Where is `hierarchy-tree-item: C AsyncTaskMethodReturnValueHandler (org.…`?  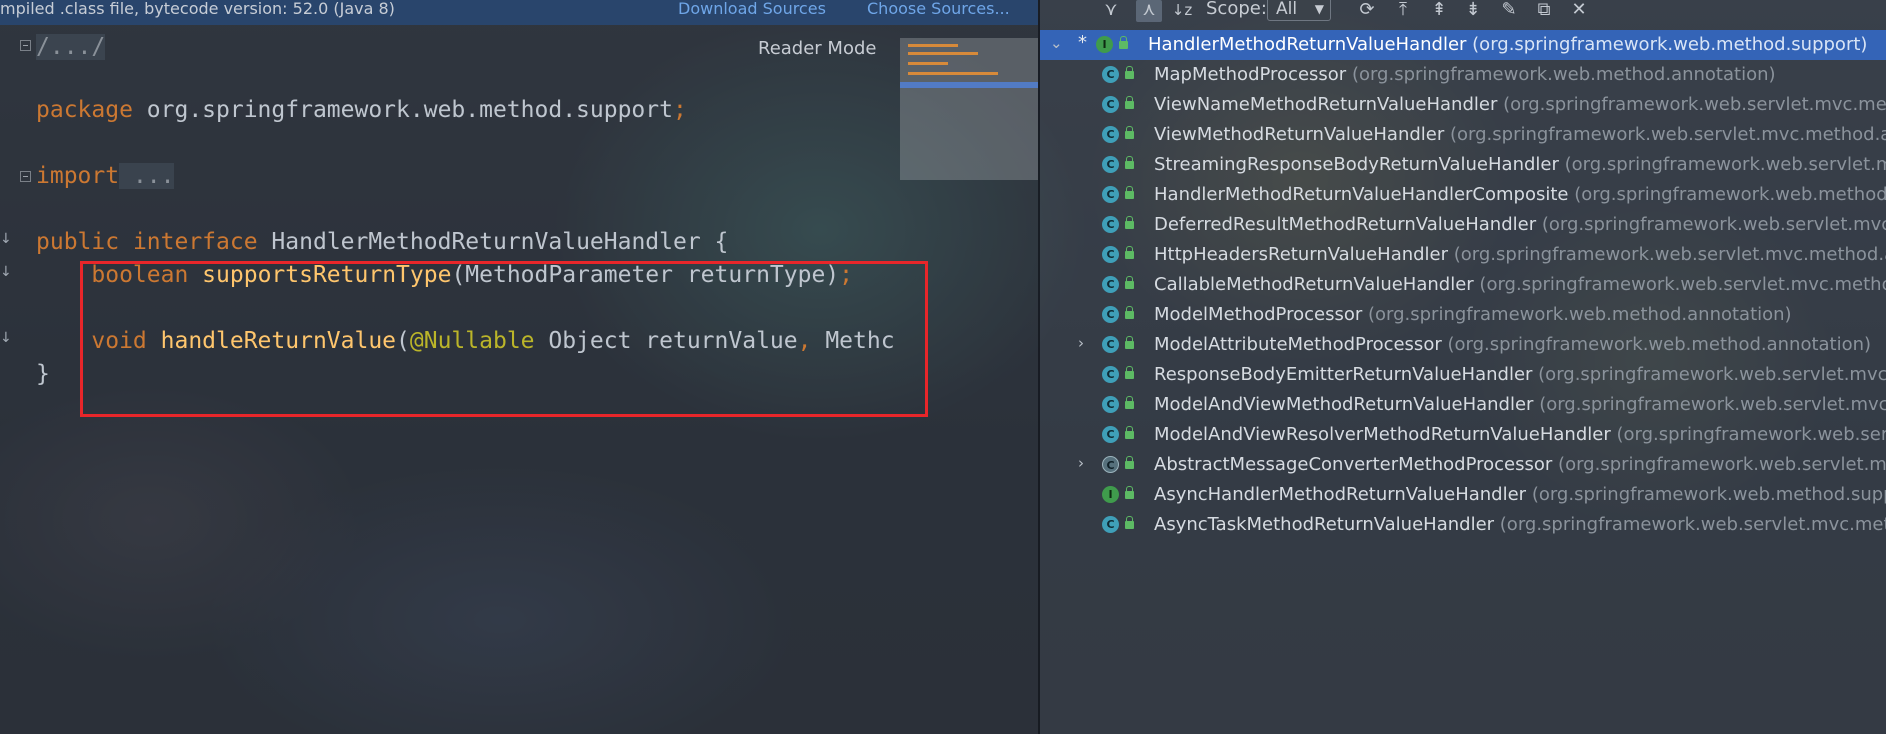
hierarchy-tree-item: C AsyncTaskMethodReturnValueHandler (org.… is located at coordinates (1463, 525).